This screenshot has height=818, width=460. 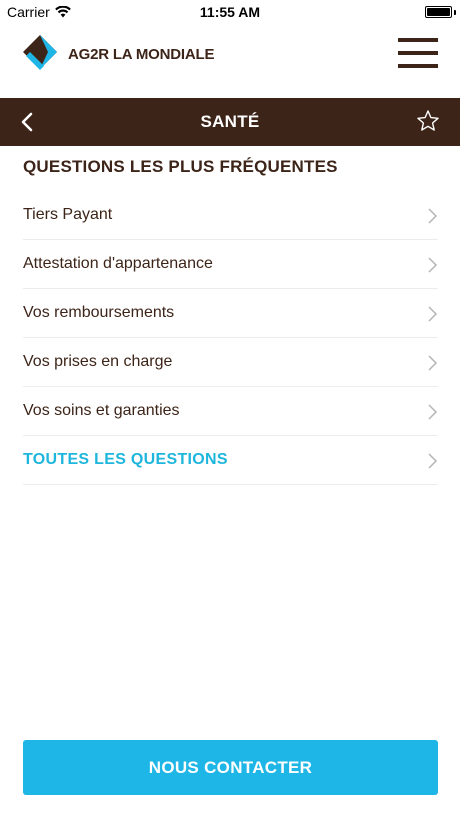 What do you see at coordinates (438, 12) in the screenshot?
I see `battery-icon` at bounding box center [438, 12].